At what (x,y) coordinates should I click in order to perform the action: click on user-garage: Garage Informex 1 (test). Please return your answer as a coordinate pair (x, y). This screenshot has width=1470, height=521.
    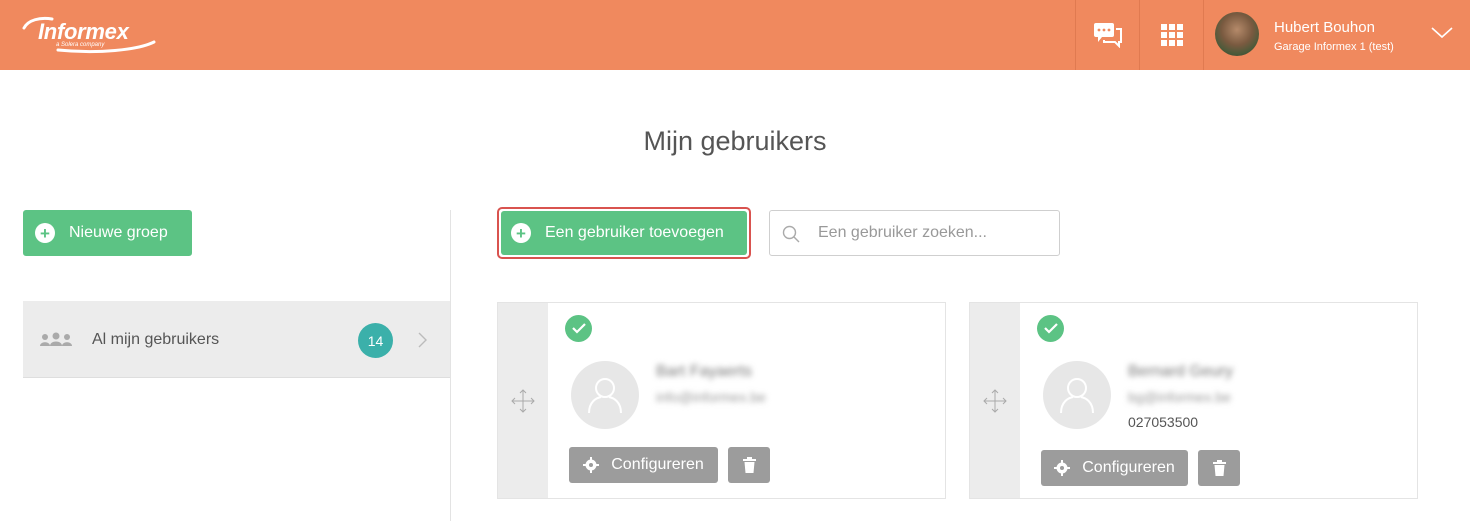
    Looking at the image, I should click on (1334, 47).